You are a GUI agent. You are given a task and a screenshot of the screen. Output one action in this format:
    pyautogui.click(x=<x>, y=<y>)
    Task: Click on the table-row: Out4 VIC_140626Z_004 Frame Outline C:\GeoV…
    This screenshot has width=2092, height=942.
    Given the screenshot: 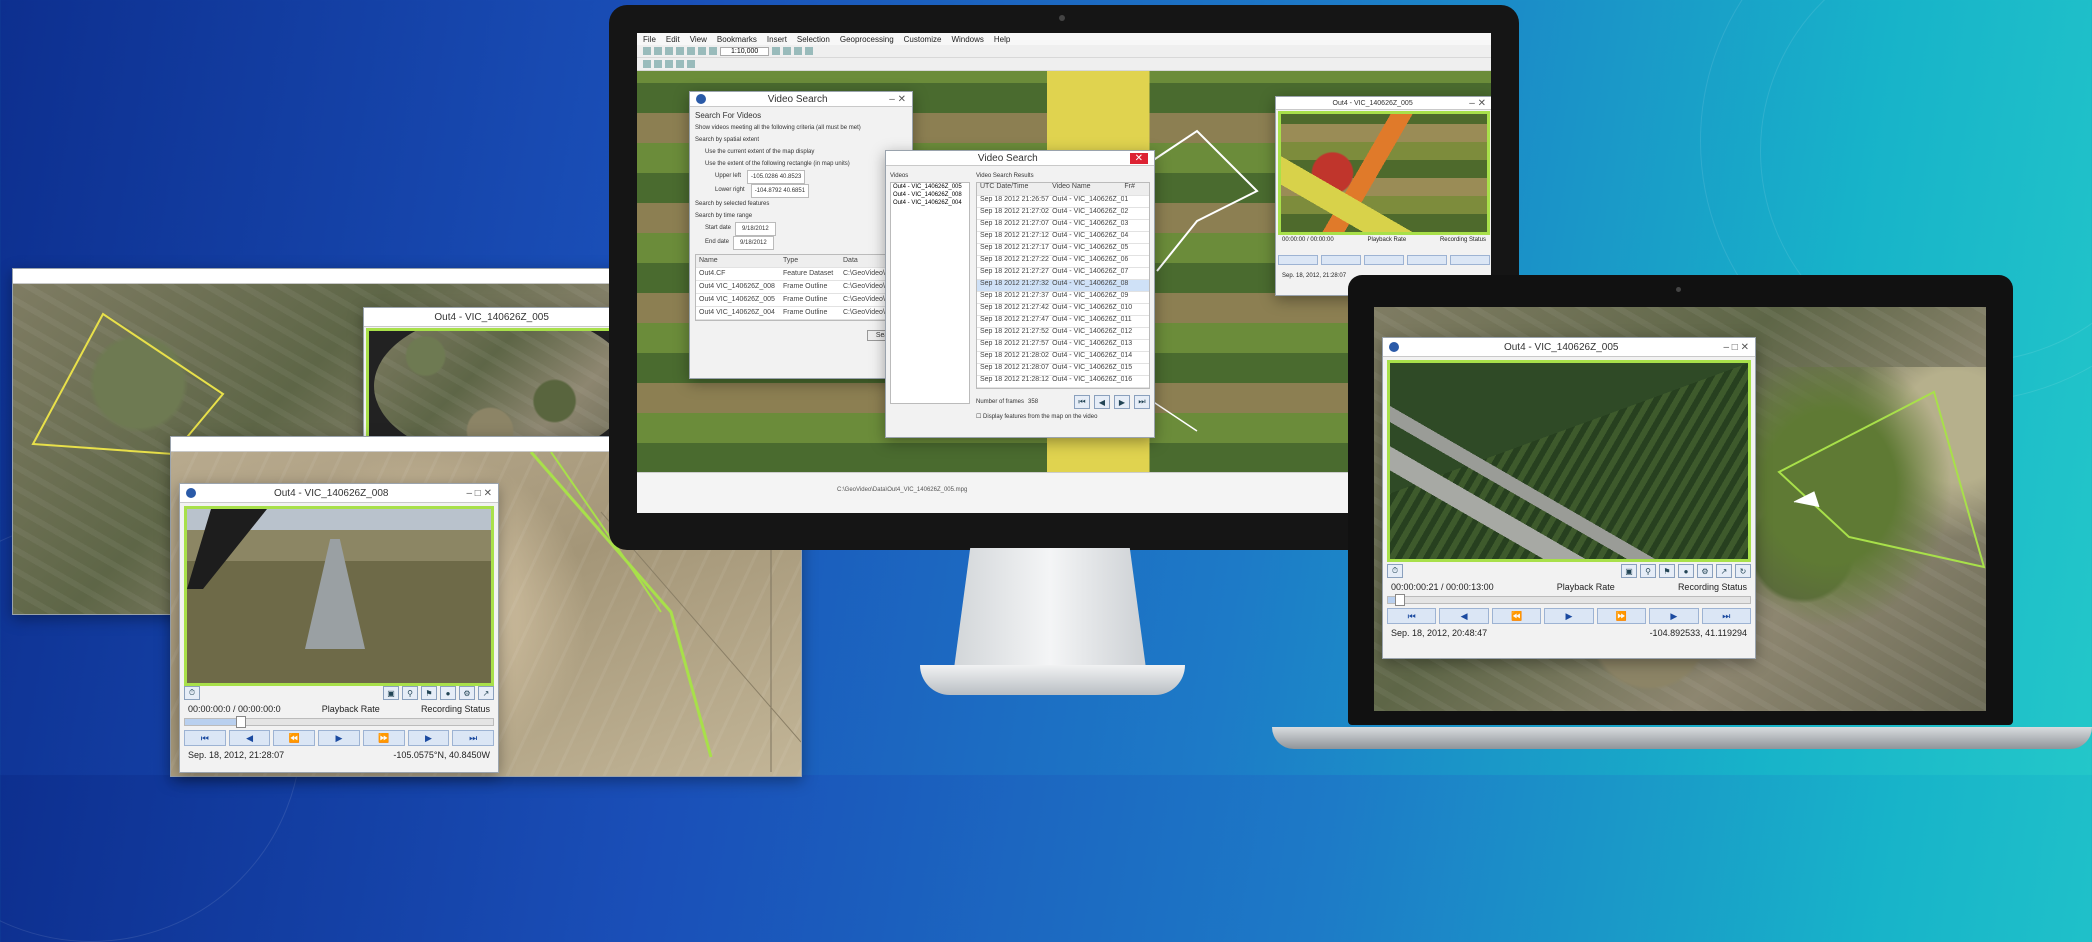 What is the action you would take?
    pyautogui.click(x=801, y=313)
    